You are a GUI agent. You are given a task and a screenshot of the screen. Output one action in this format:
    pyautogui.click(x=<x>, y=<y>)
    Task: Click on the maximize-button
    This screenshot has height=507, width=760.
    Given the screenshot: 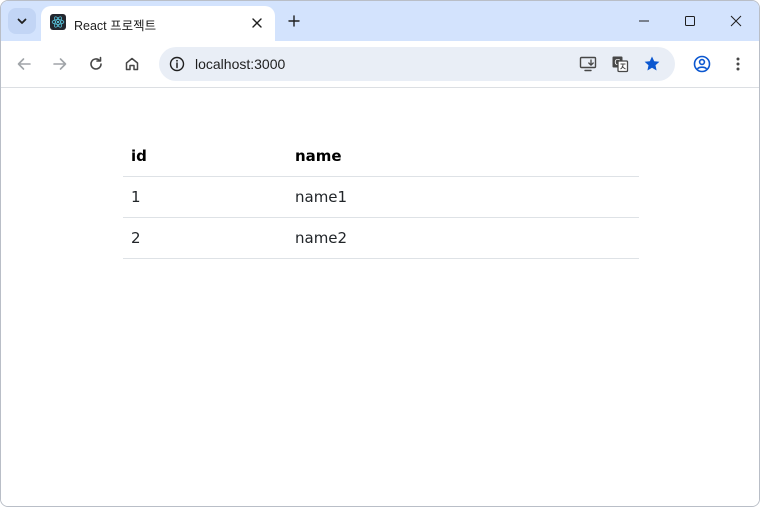 What is the action you would take?
    pyautogui.click(x=690, y=21)
    